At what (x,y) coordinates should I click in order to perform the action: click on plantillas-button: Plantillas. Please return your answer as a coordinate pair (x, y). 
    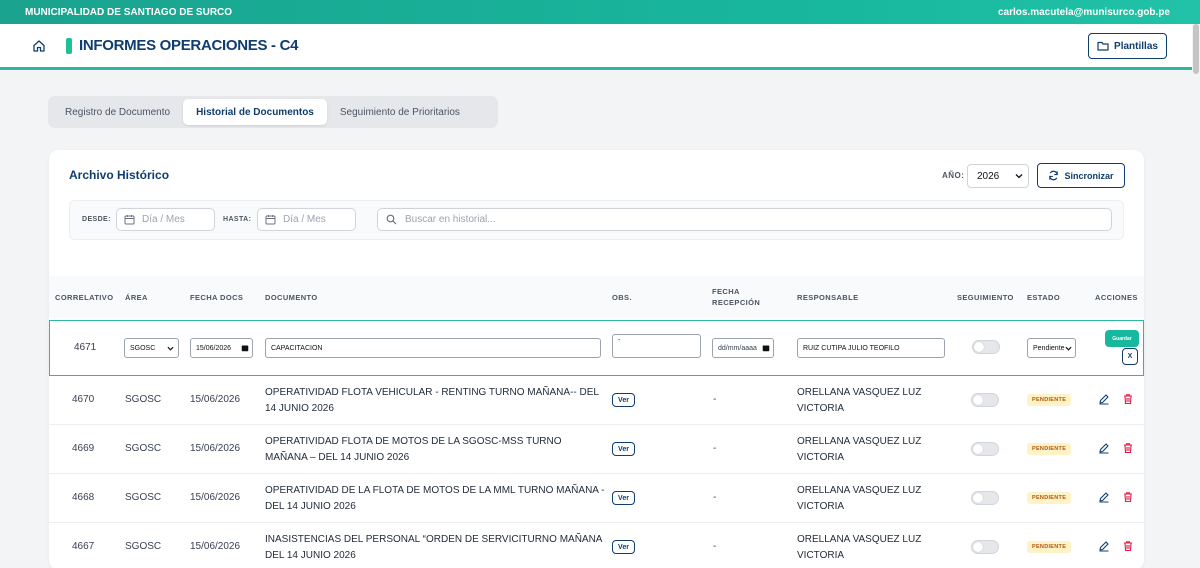
    Looking at the image, I should click on (1127, 46).